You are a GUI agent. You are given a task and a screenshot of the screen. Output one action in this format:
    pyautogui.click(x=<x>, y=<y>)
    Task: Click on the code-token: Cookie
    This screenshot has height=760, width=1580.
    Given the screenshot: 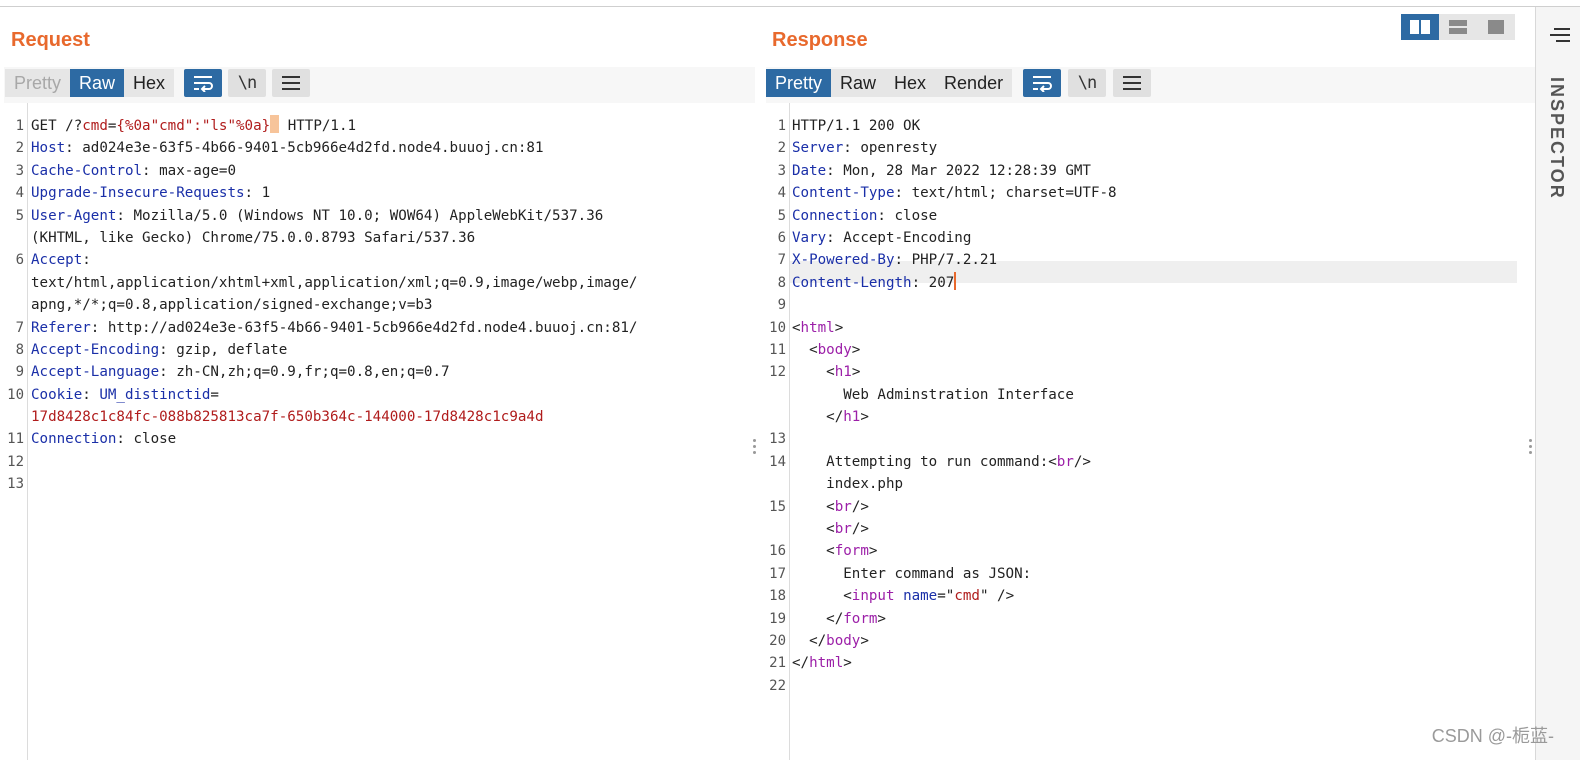 What is the action you would take?
    pyautogui.click(x=57, y=394)
    